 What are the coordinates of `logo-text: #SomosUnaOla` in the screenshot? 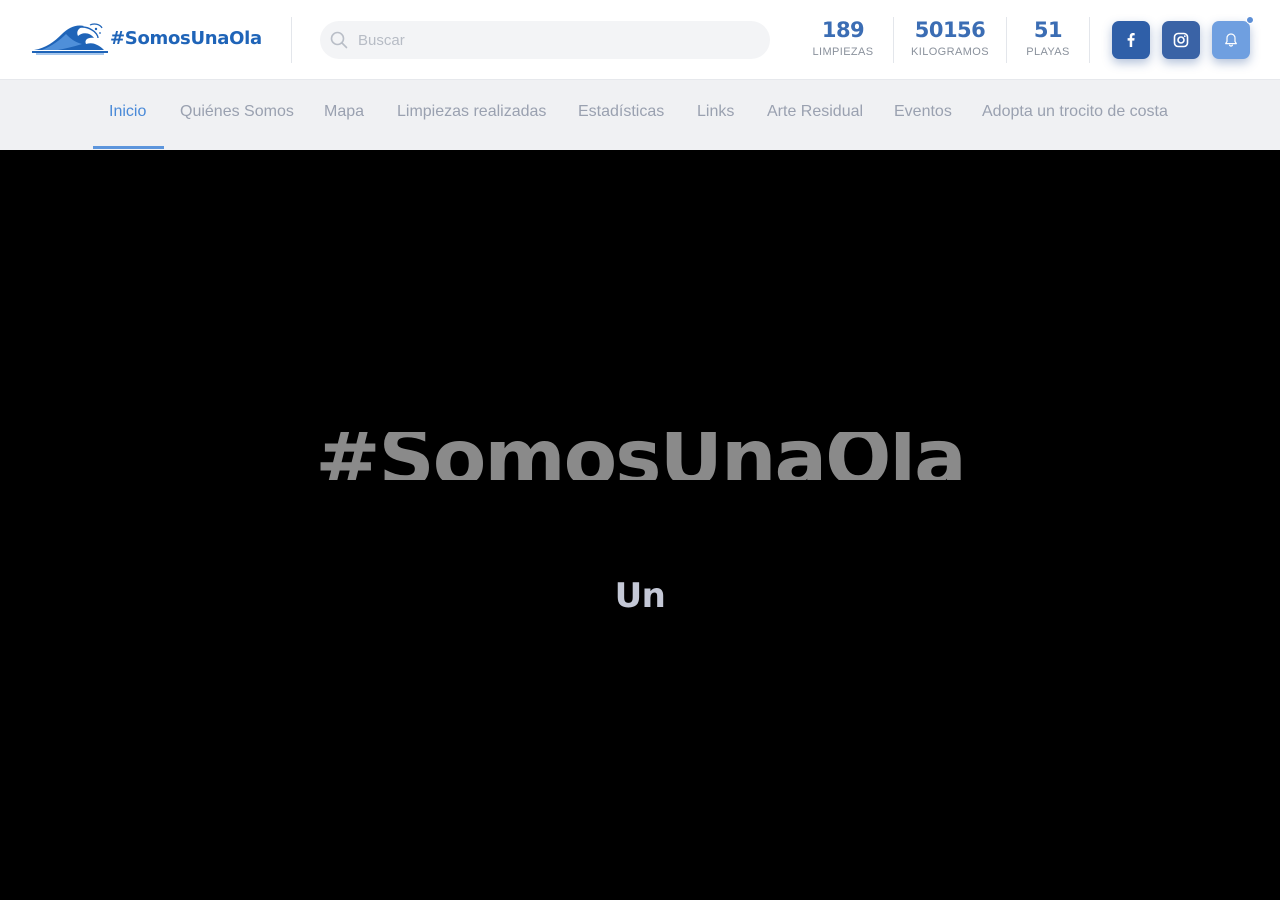 It's located at (186, 38).